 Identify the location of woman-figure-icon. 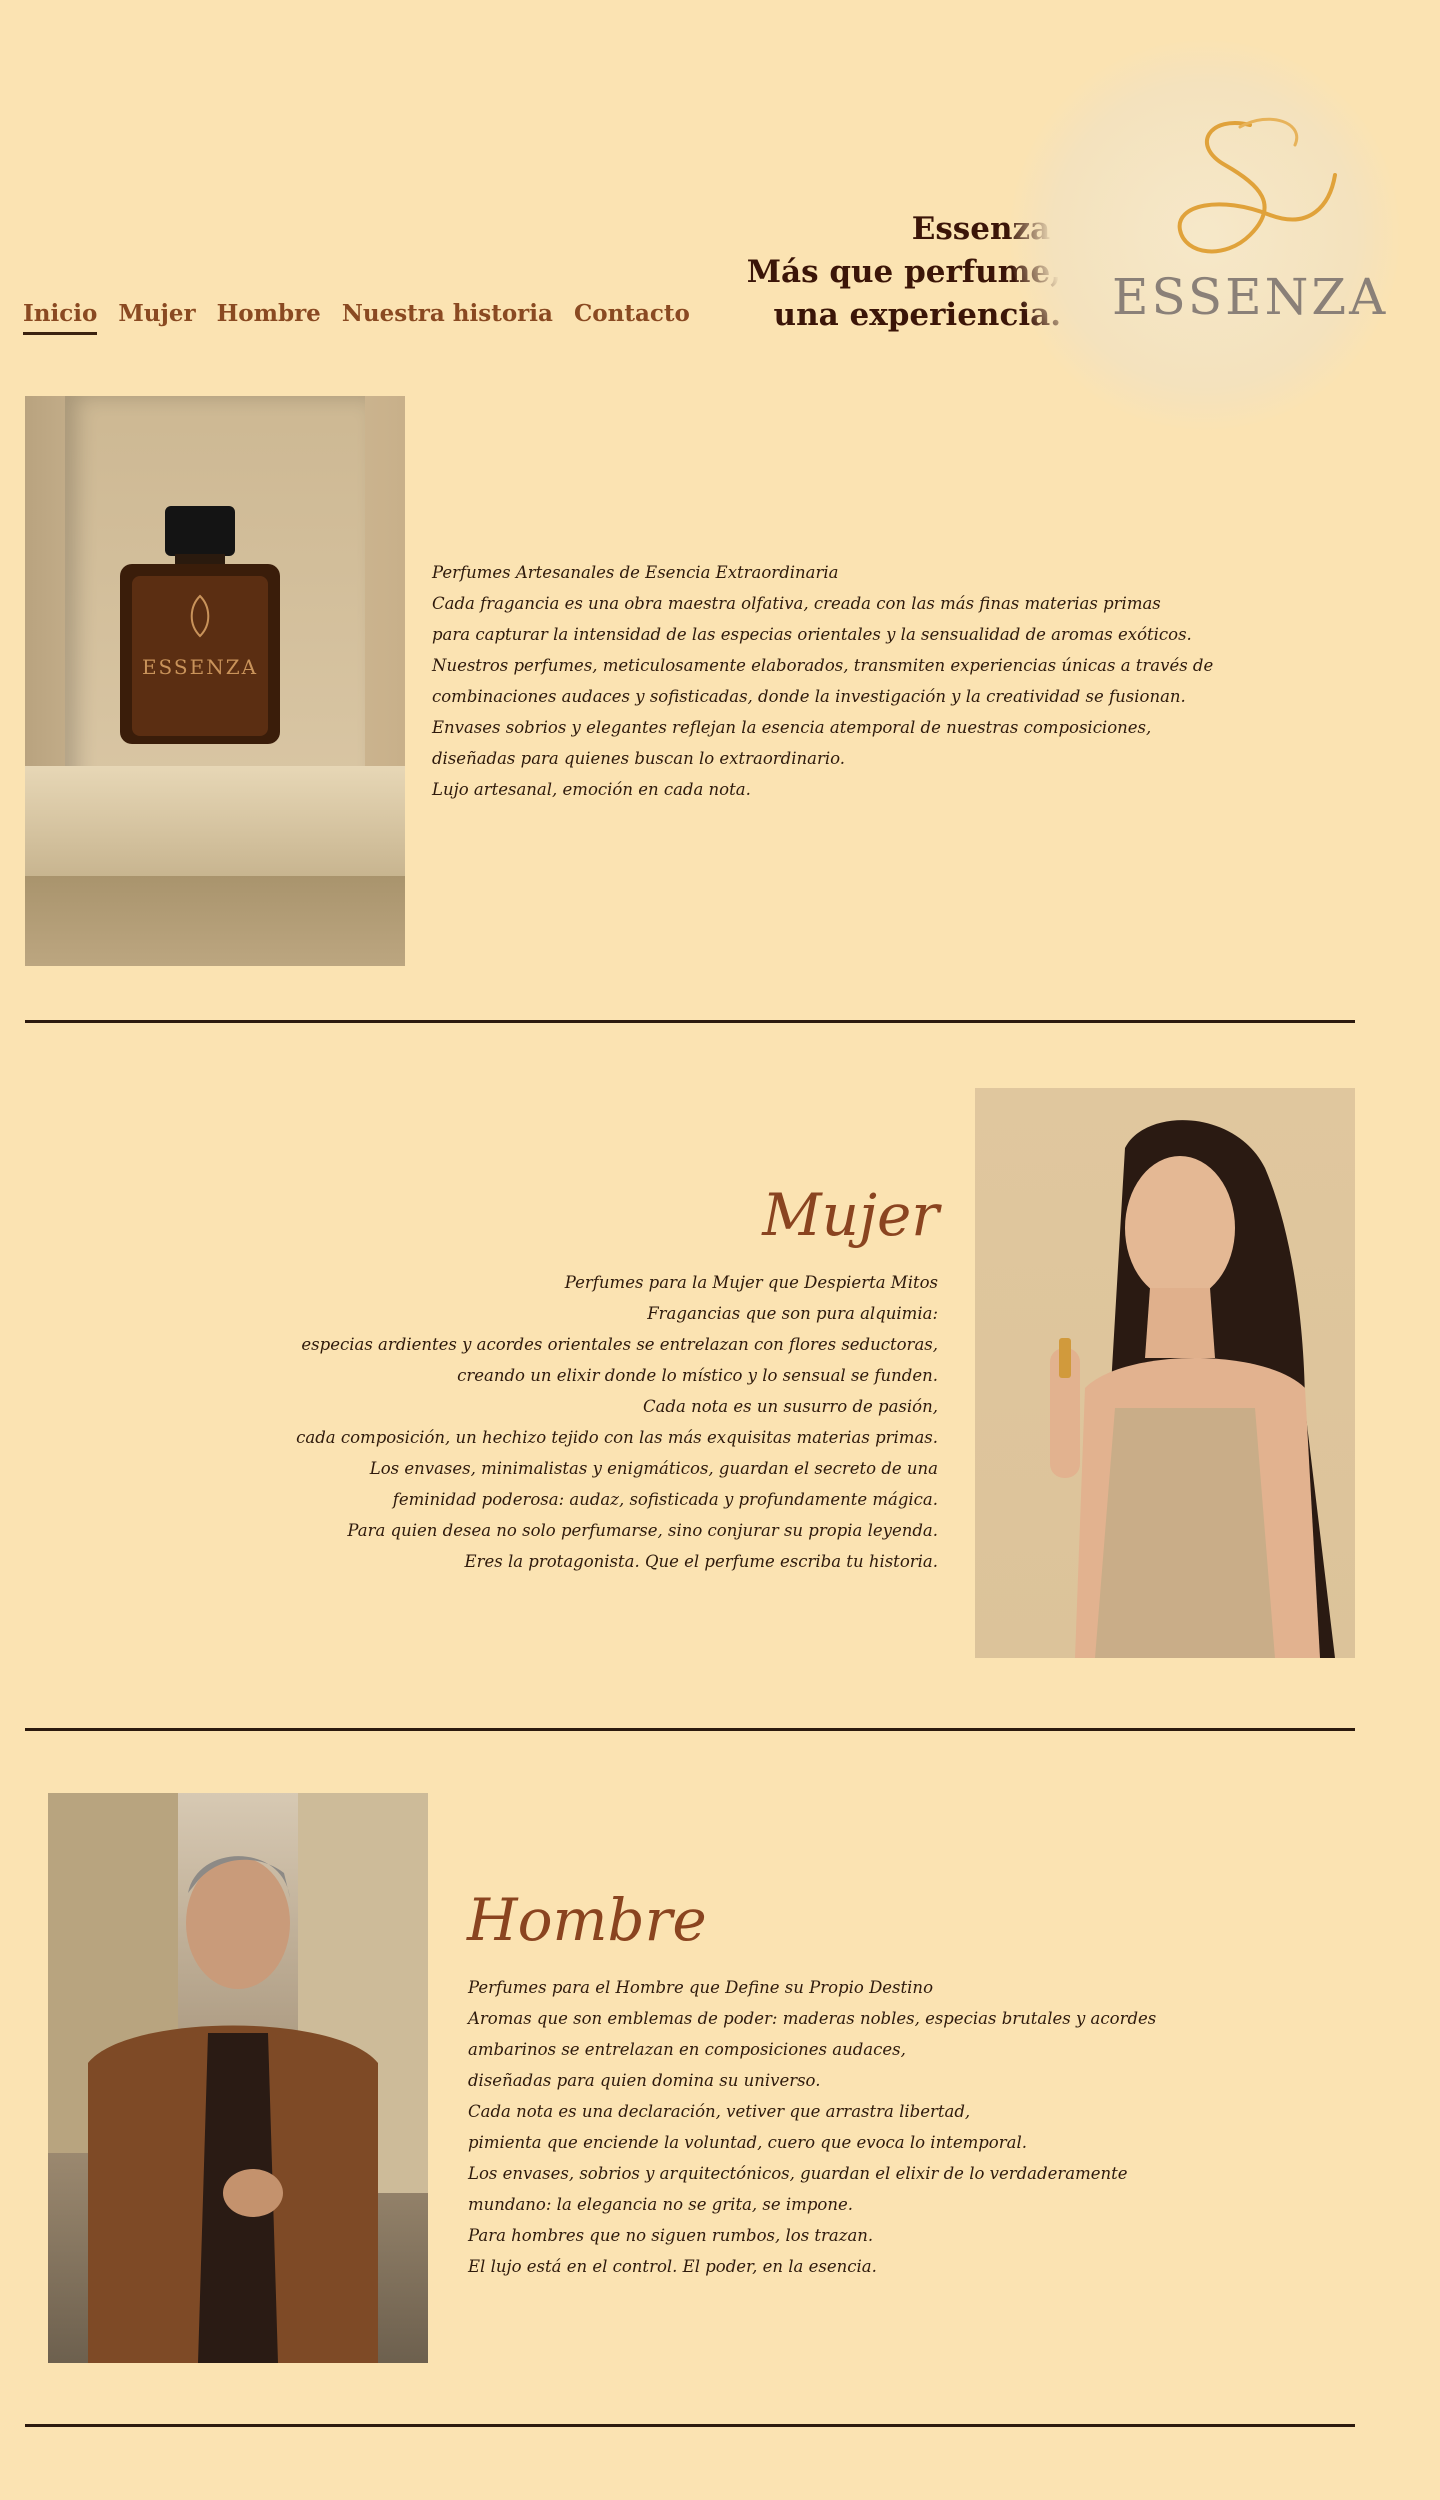
(1192, 1389).